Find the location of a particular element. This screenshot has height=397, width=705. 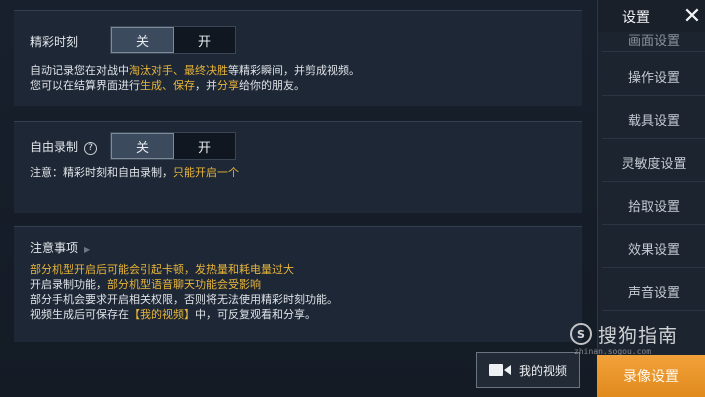

notes-line1: 部分机型开启后可能会引起卡顿，发热量和耗电量过大 is located at coordinates (162, 269).